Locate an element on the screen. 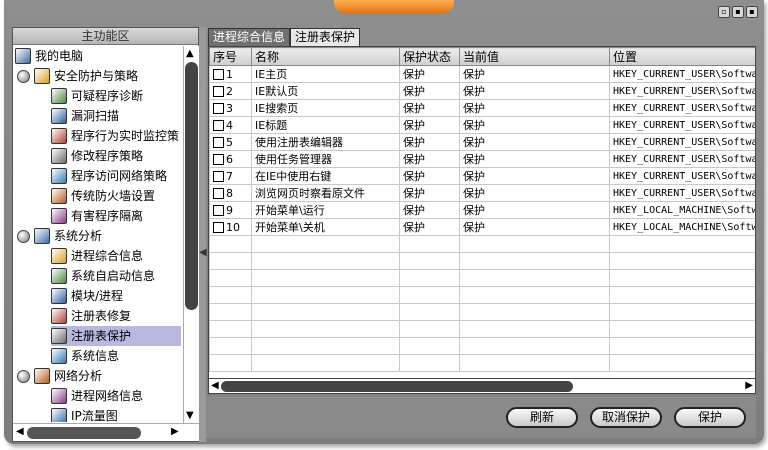  empty-row is located at coordinates (482, 312).